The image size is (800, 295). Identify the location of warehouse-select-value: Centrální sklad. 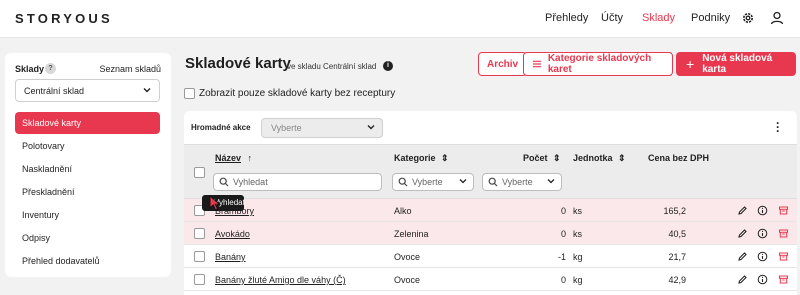
(54, 91).